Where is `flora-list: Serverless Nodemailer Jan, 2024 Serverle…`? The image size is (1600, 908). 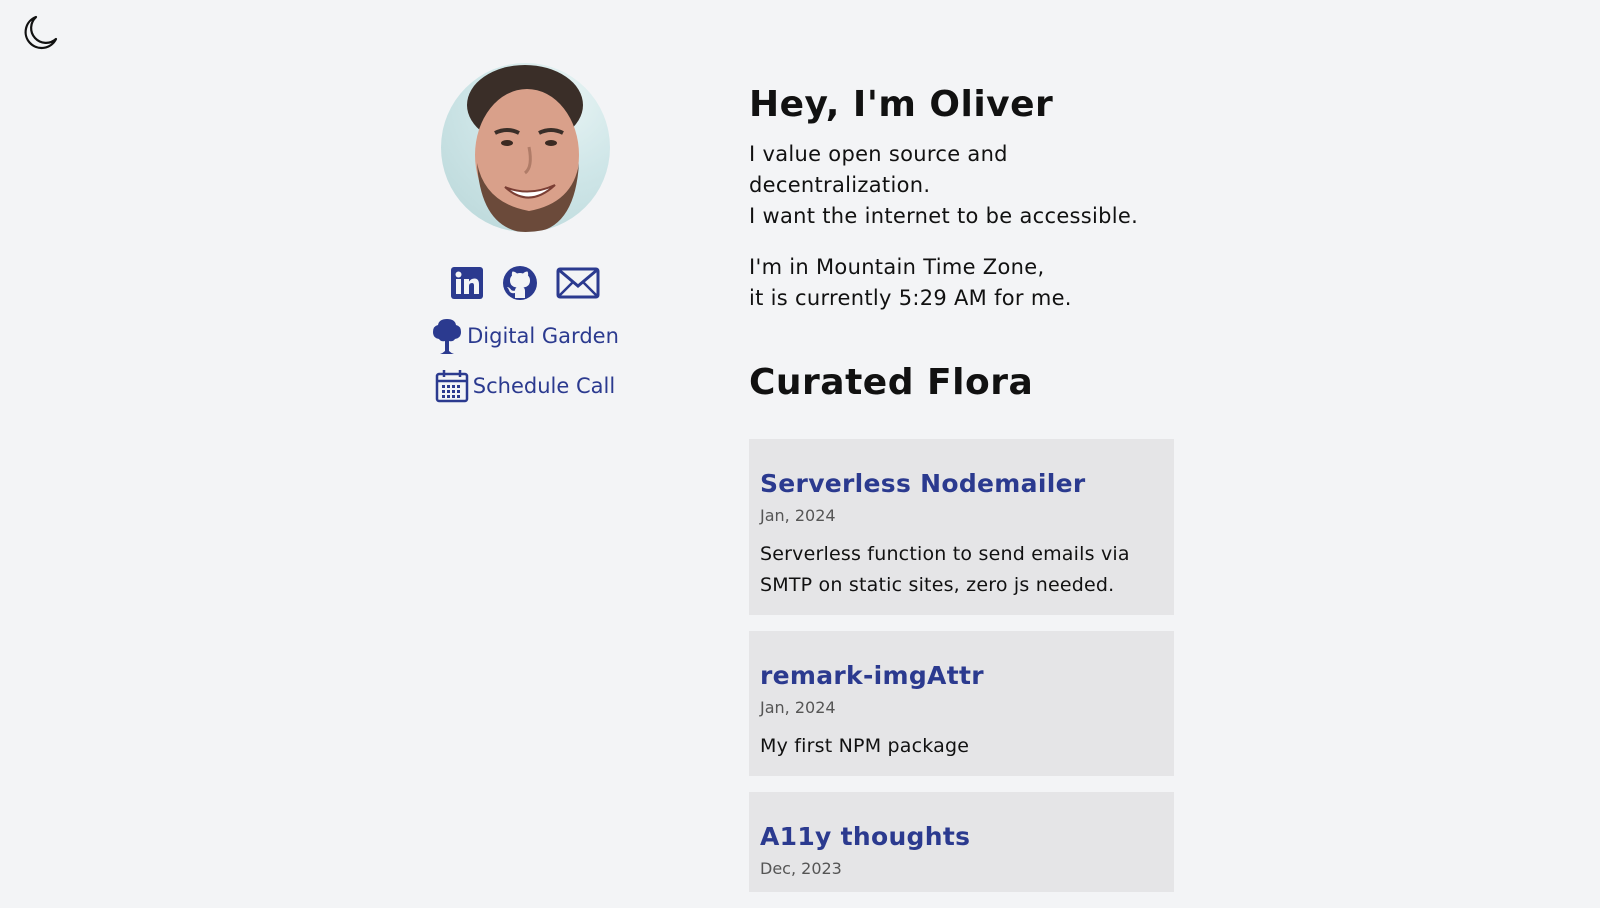
flora-list: Serverless Nodemailer Jan, 2024 Serverle… is located at coordinates (964, 665).